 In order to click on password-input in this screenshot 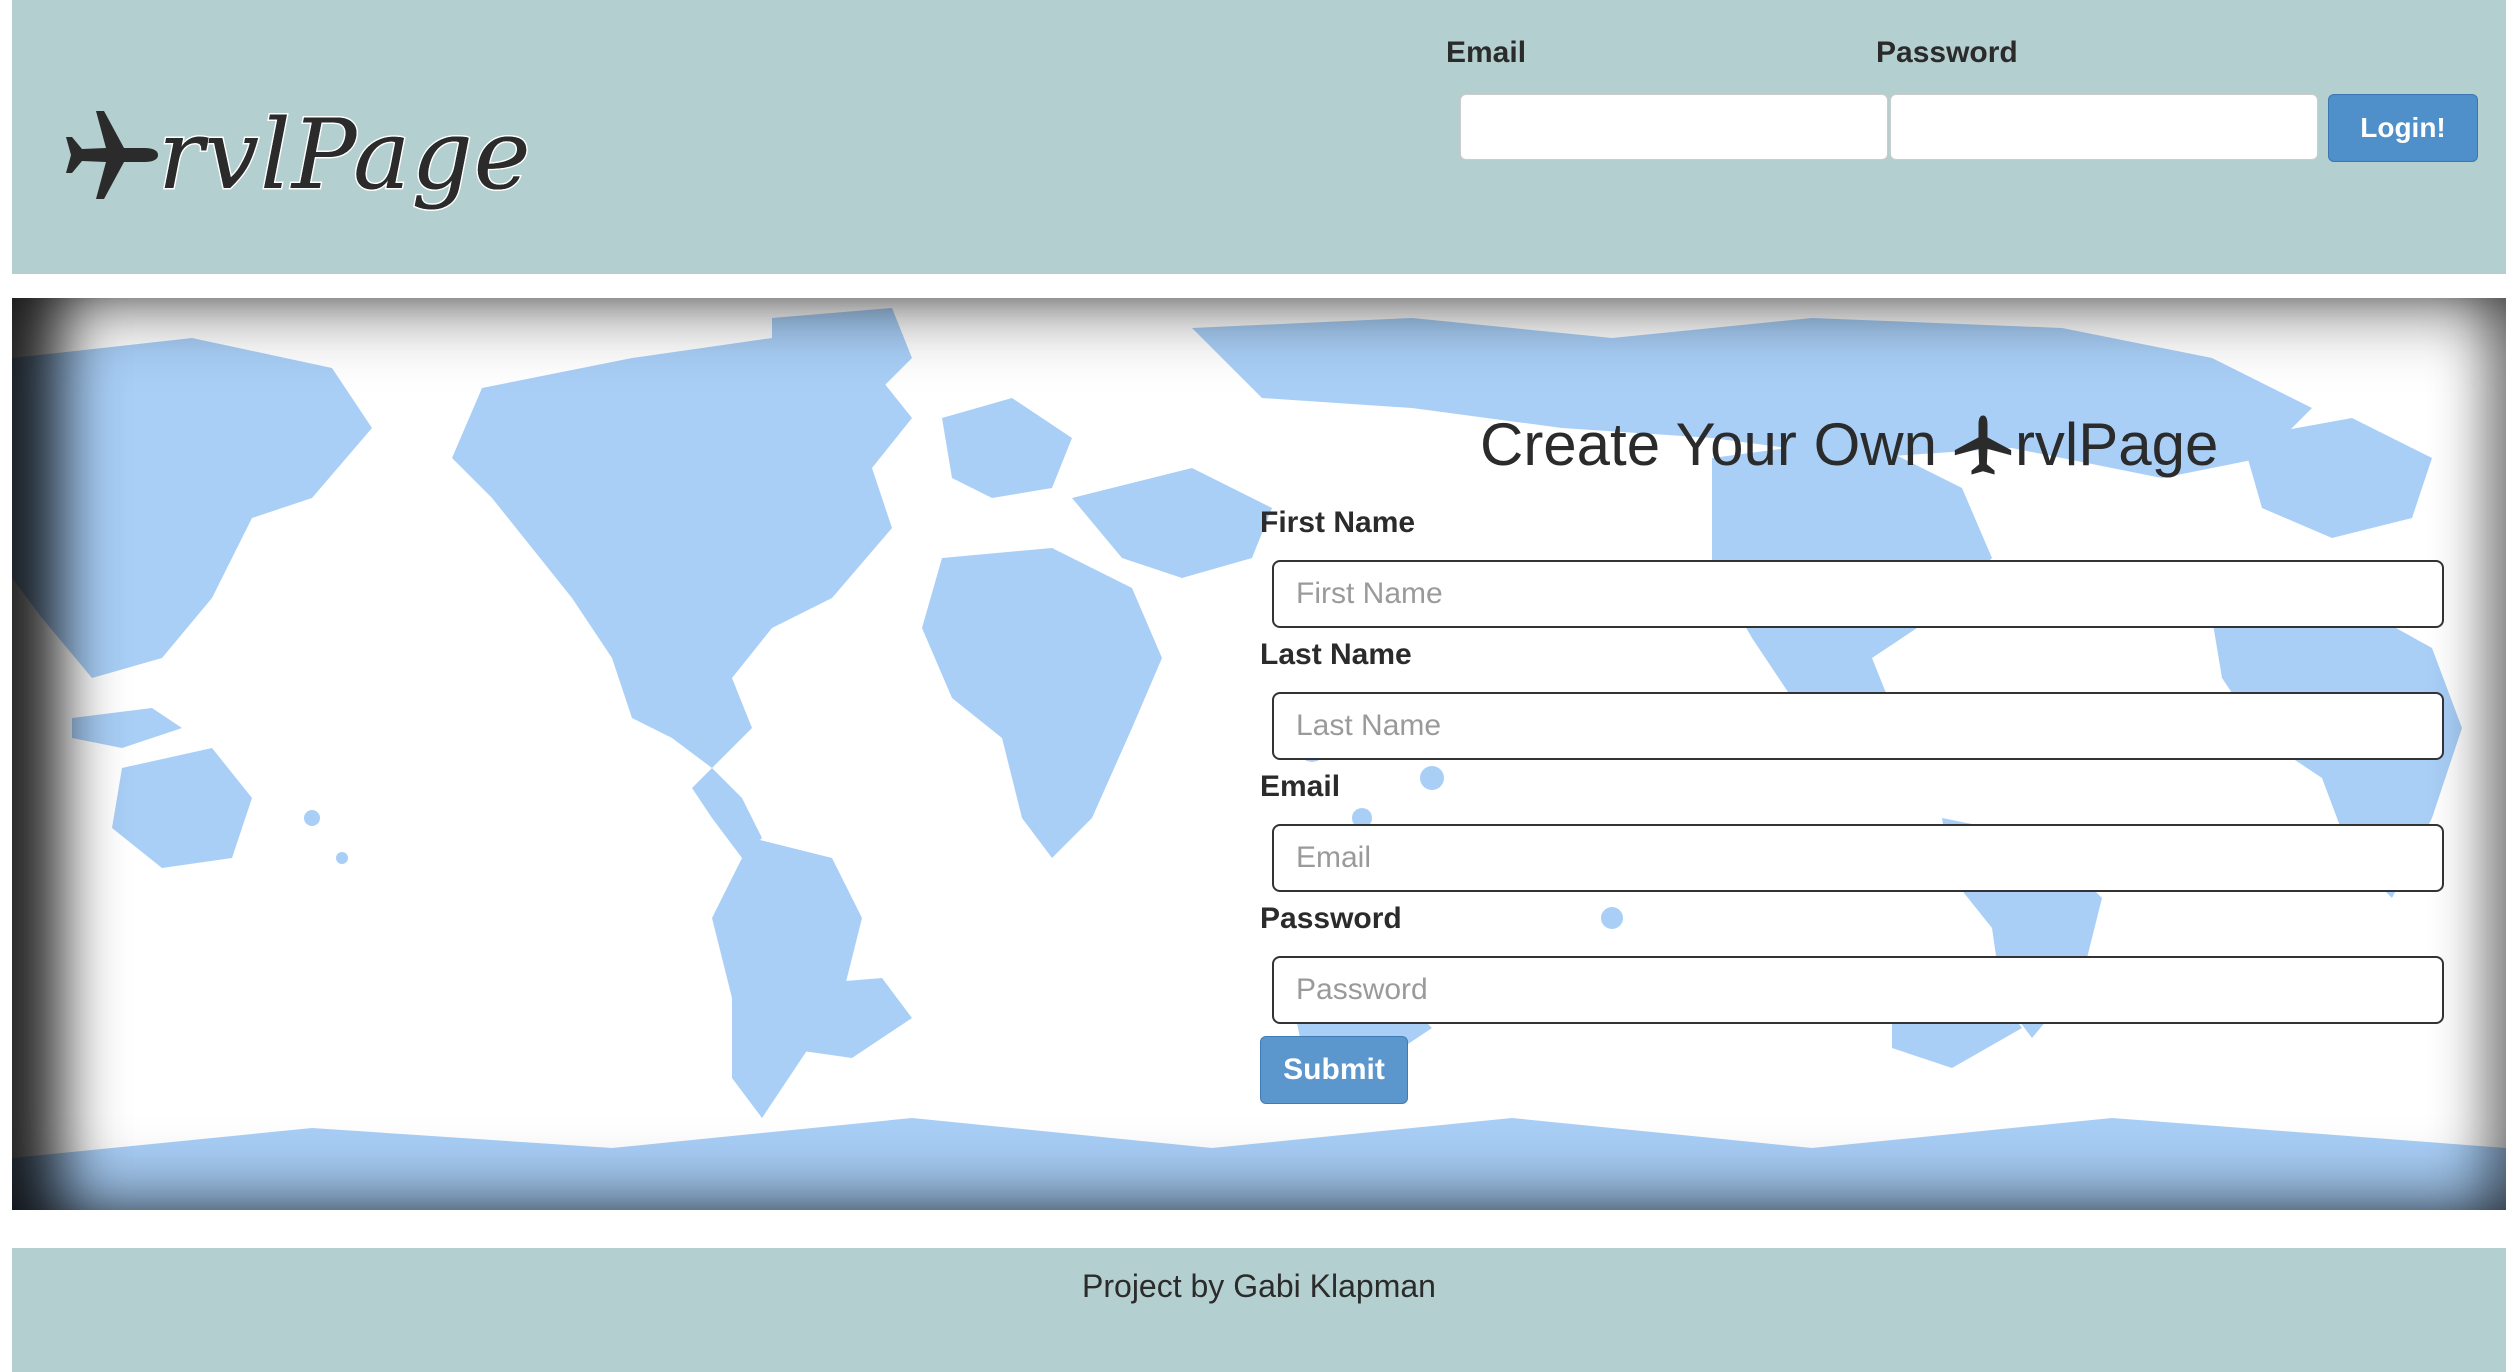, I will do `click(1858, 990)`.